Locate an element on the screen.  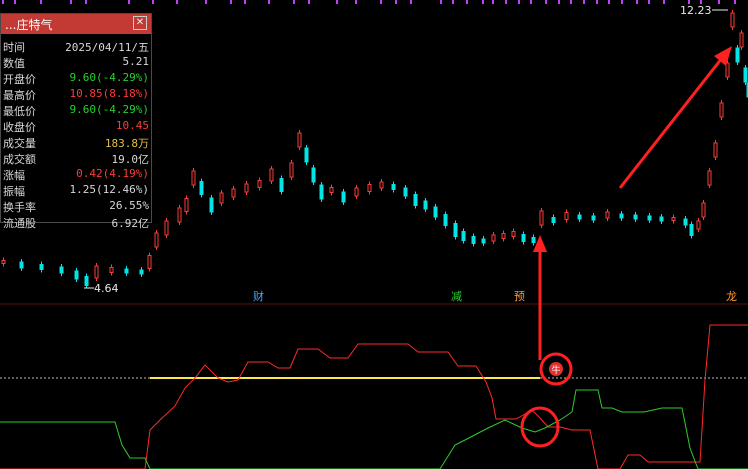
info-row-label: 收盘价 is located at coordinates (19, 127).